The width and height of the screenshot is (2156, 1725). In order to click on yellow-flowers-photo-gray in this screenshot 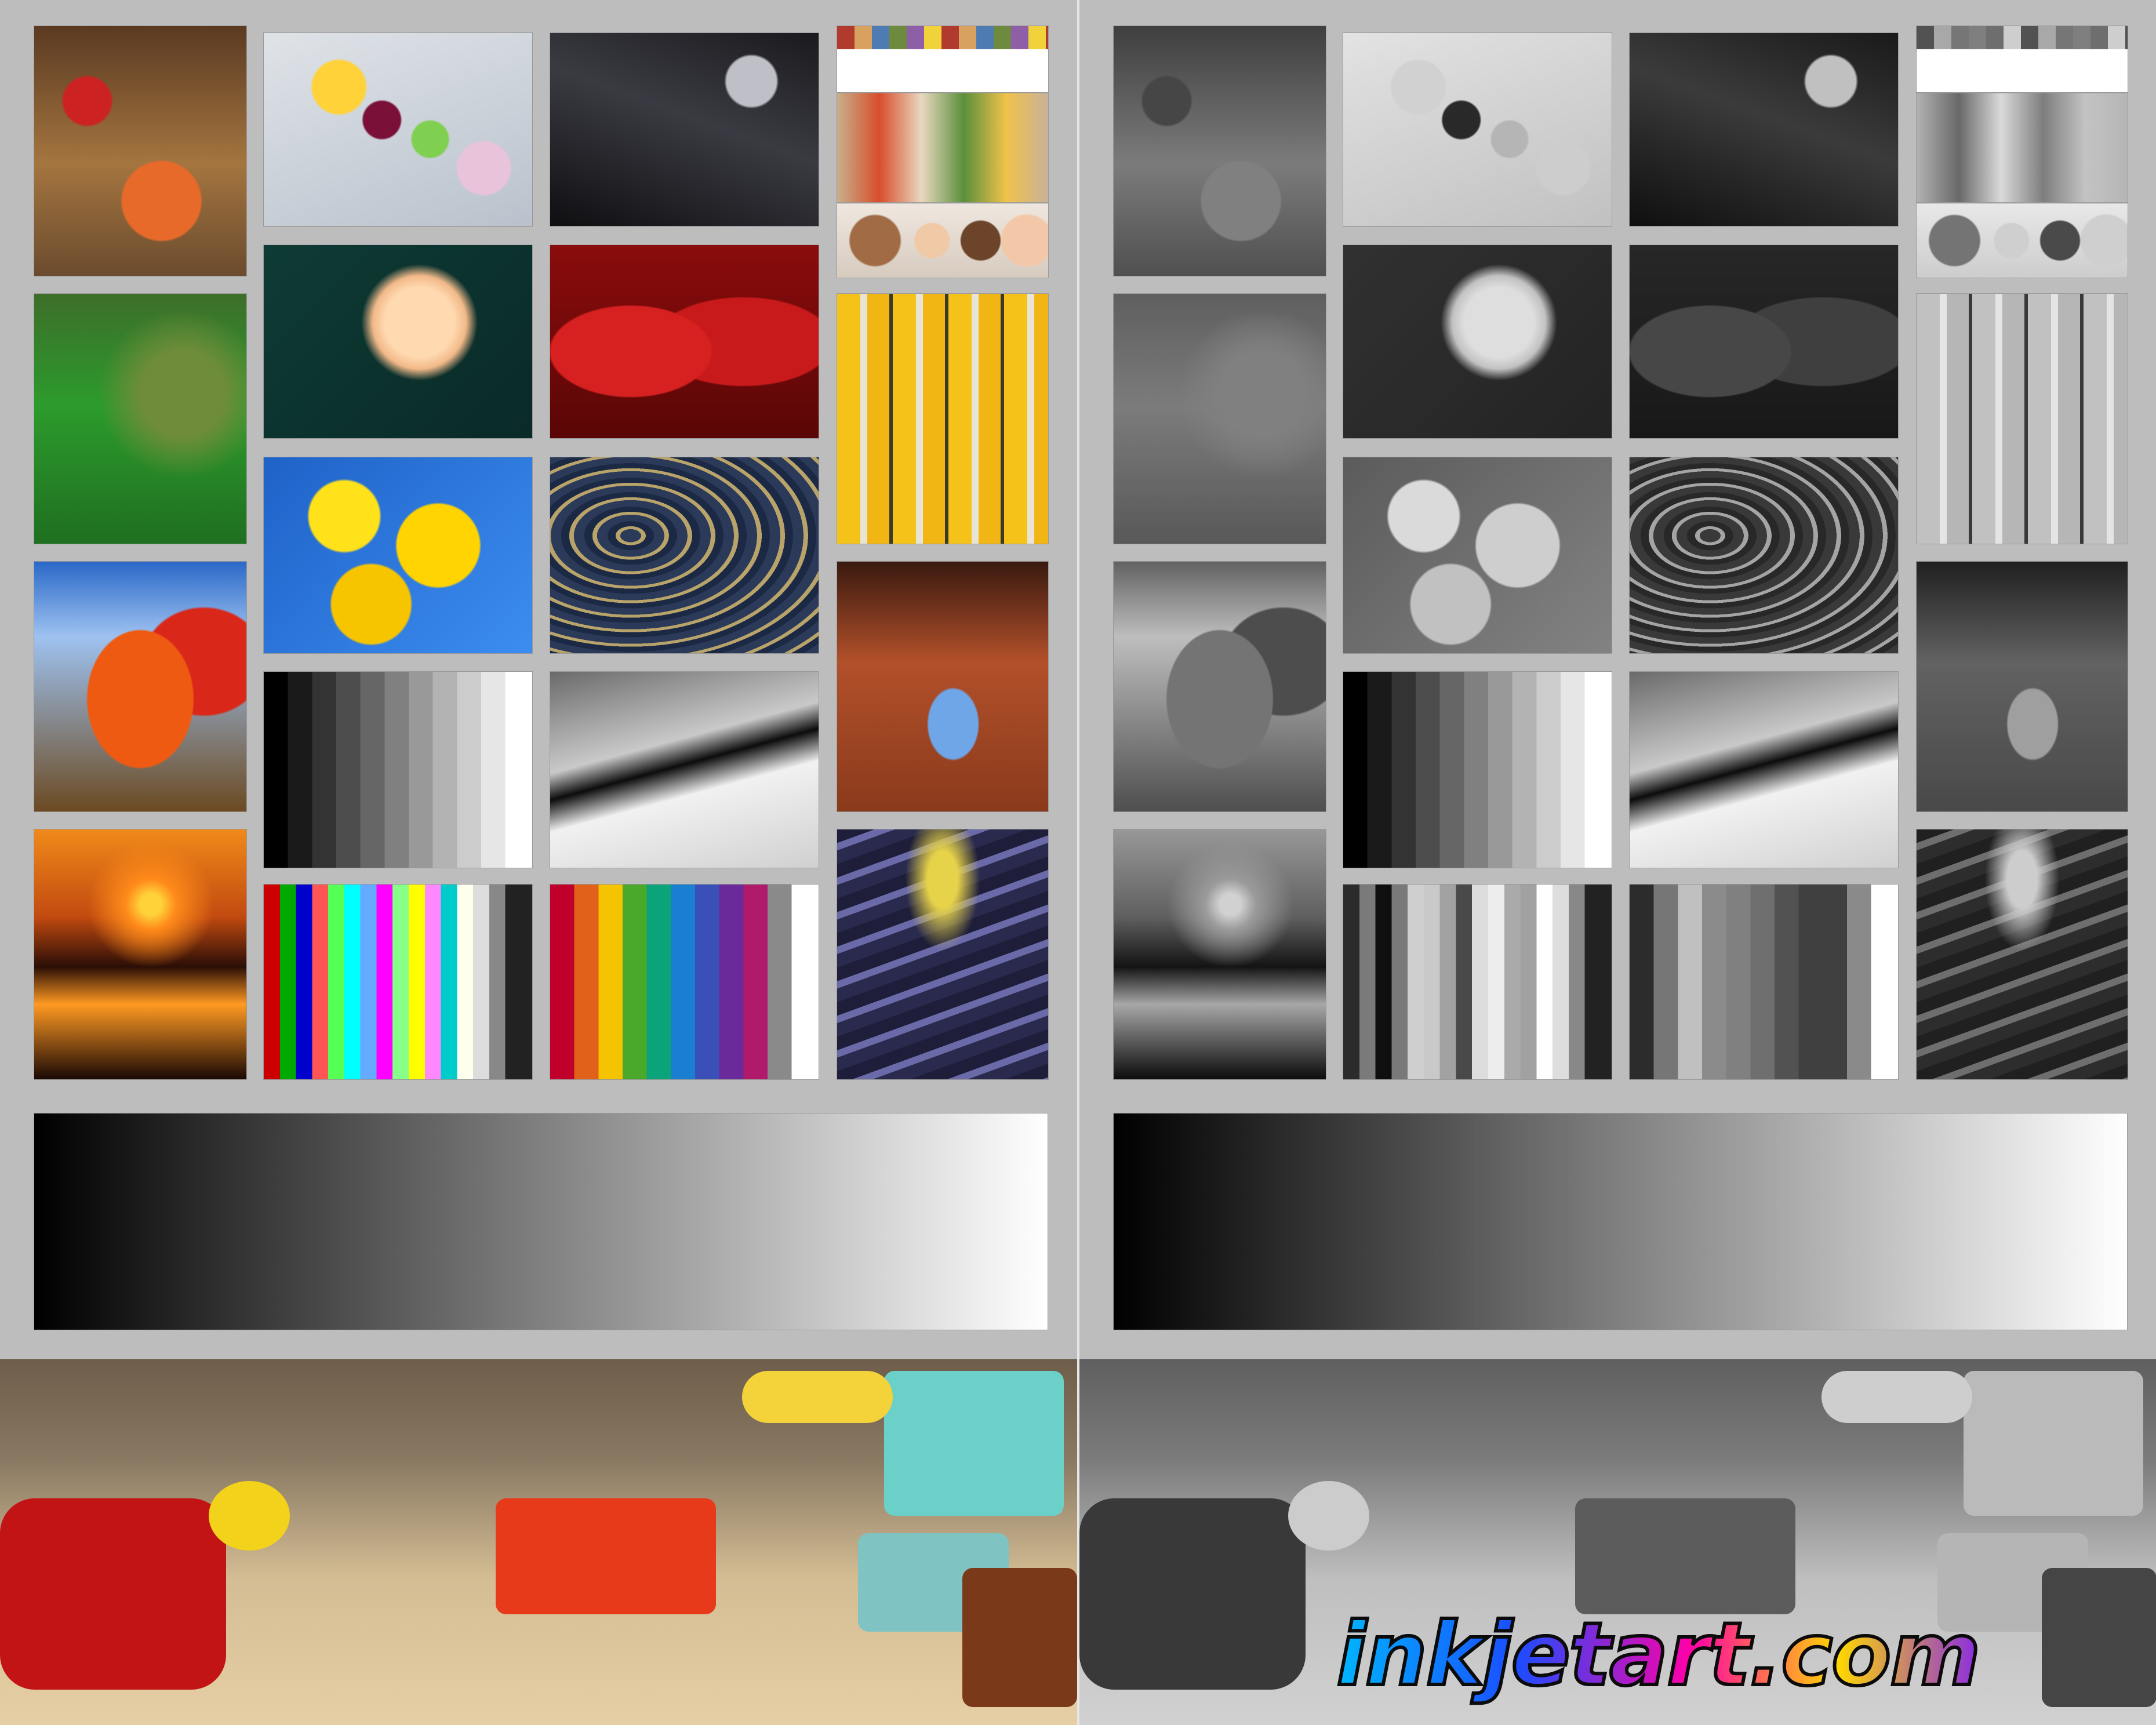, I will do `click(1478, 555)`.